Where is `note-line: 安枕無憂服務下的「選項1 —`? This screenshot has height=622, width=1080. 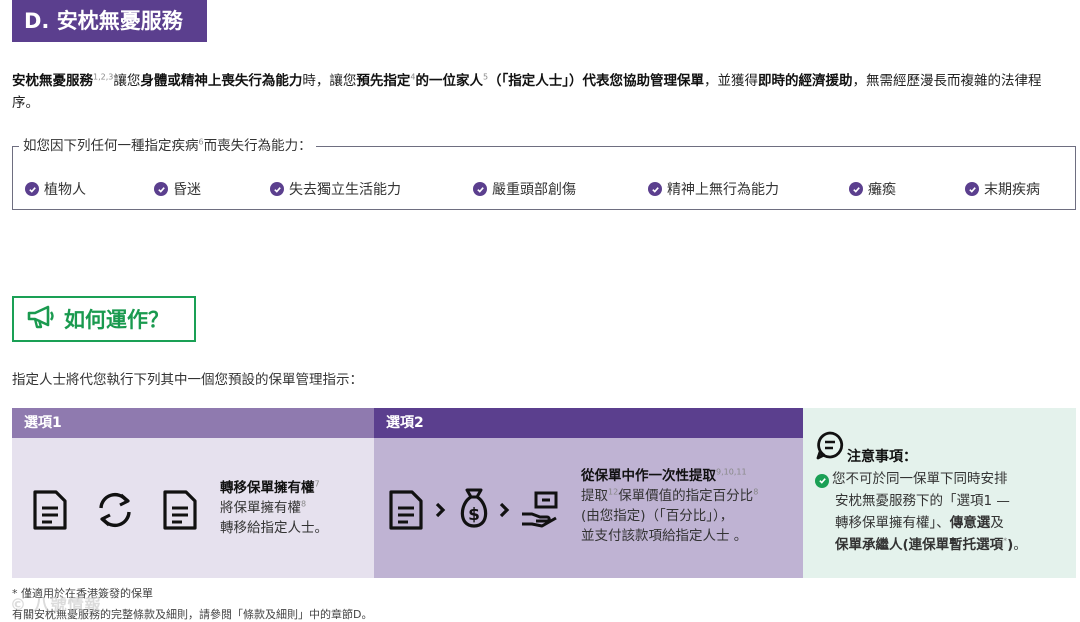 note-line: 安枕無憂服務下的「選項1 — is located at coordinates (922, 501).